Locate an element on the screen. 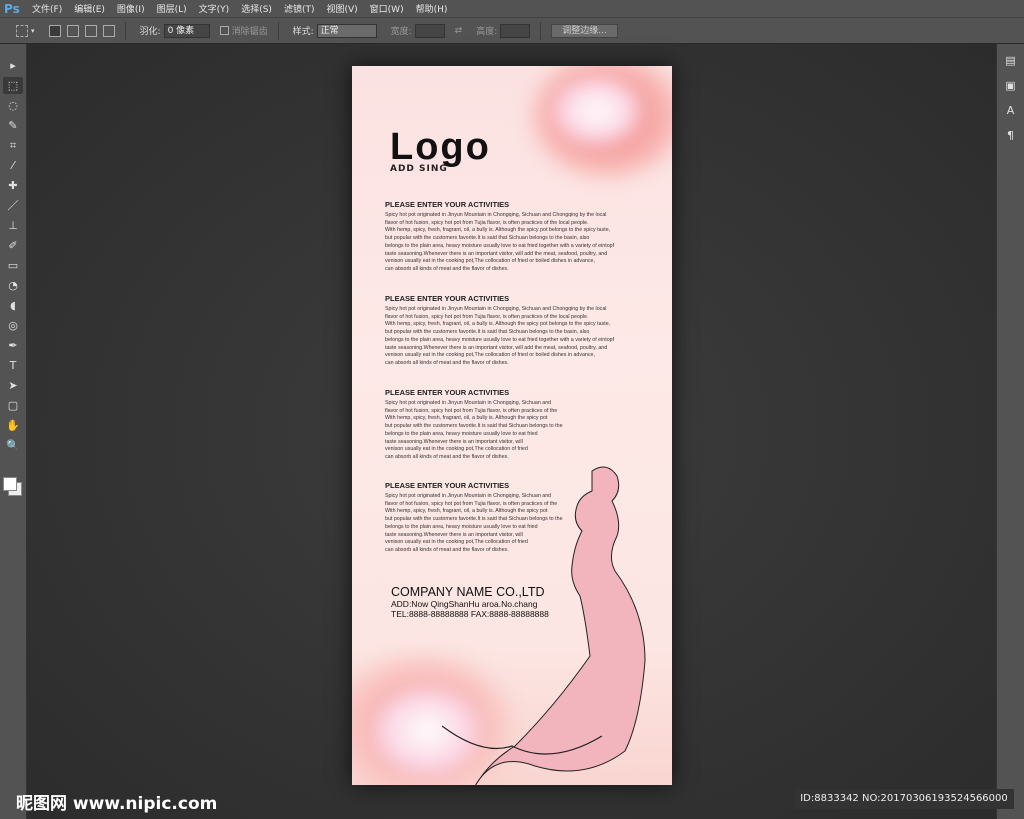  company-phone: TEL:8888-88888888 FAX:8888-88888888 is located at coordinates (470, 614).